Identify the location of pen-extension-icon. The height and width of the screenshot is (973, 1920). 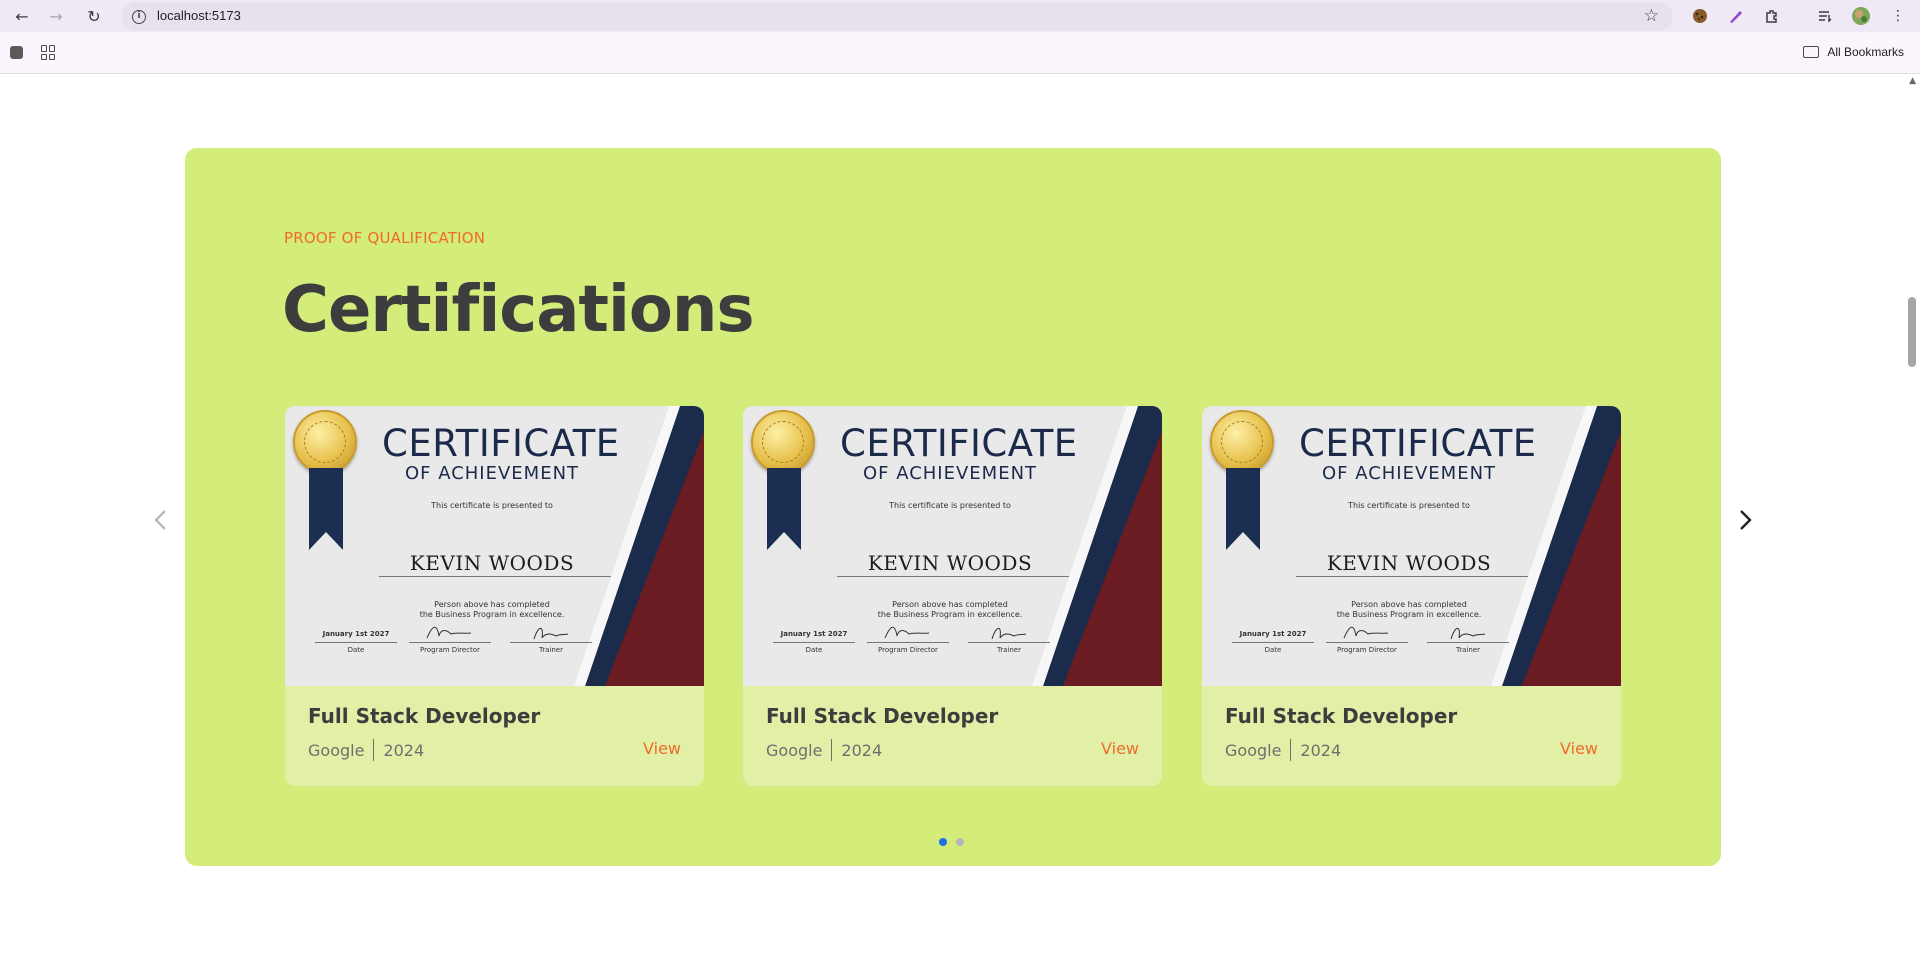
(1736, 16).